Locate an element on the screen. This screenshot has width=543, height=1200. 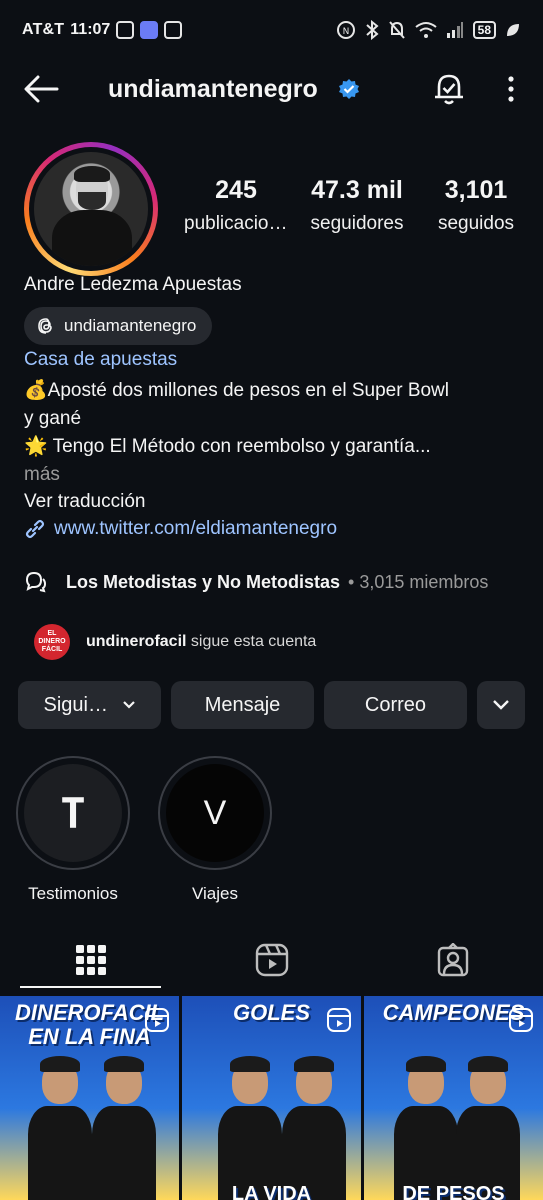
message-button: Mensaje is located at coordinates (242, 705).